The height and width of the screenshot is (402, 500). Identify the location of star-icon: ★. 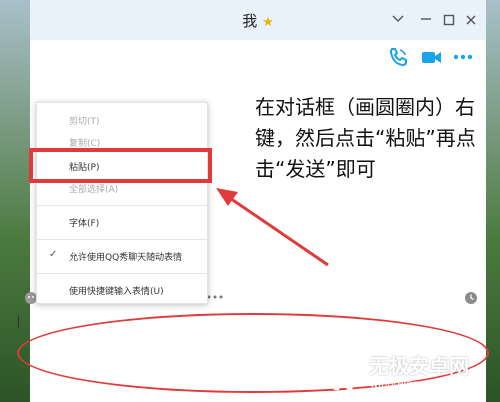
(268, 22).